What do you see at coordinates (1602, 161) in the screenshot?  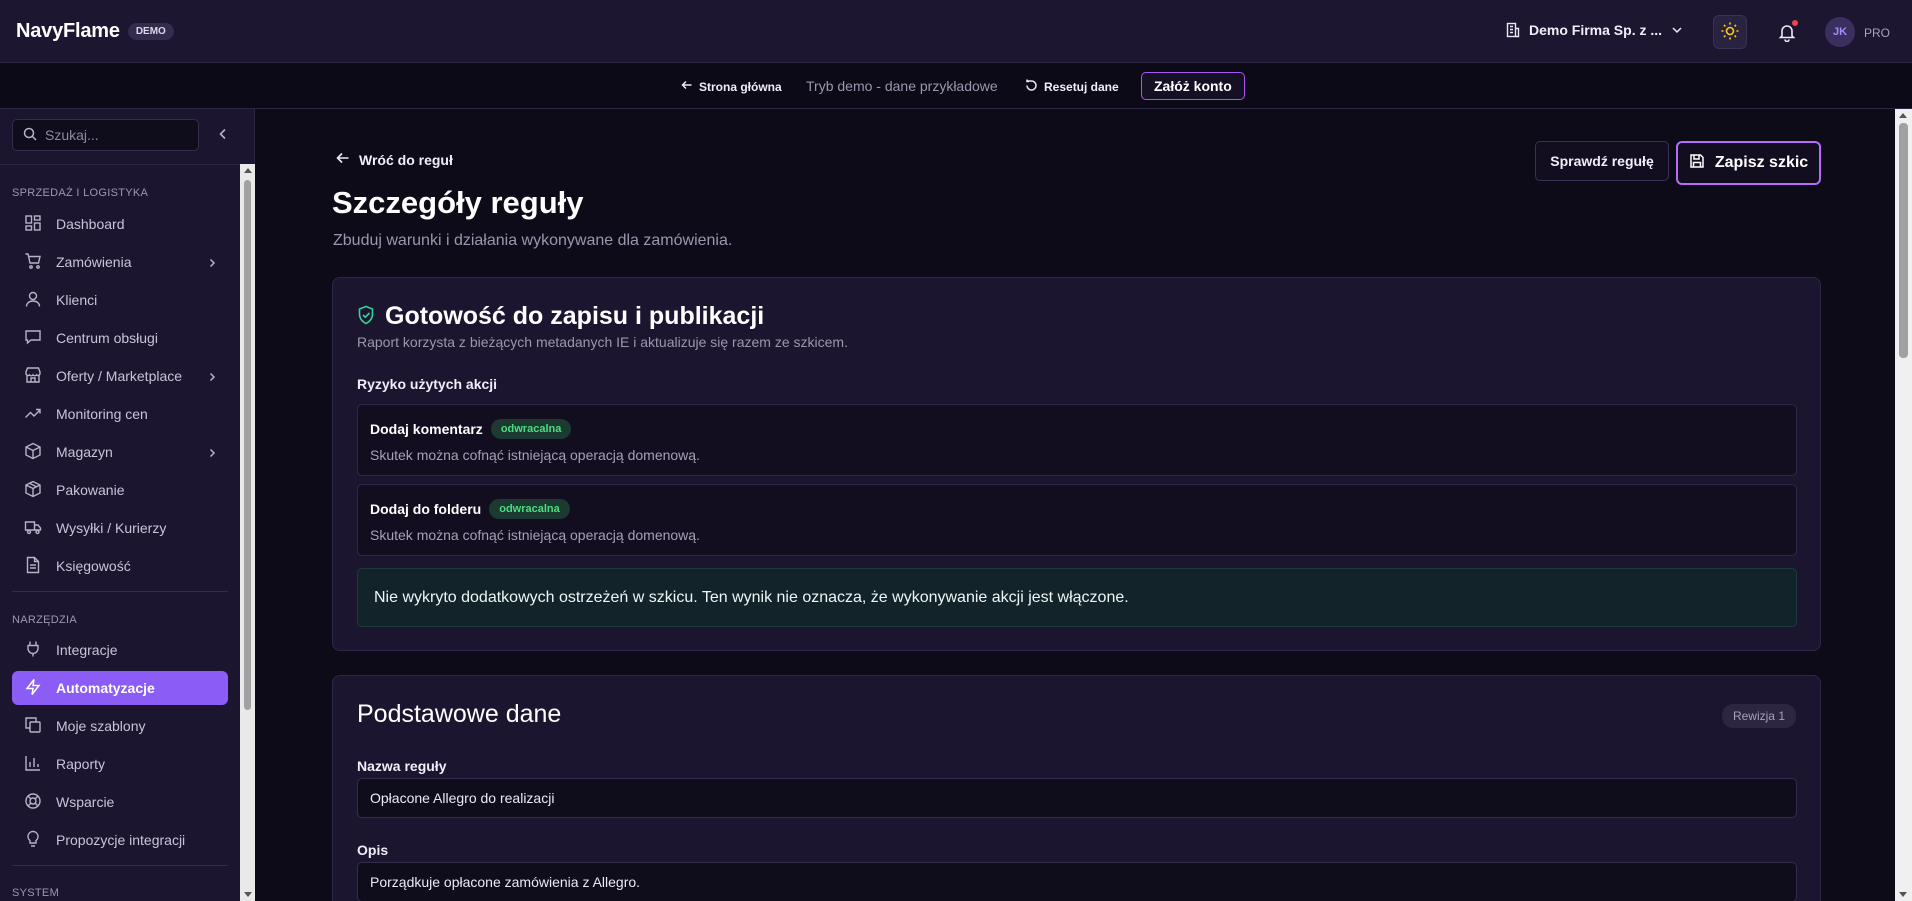 I see `check-rule-button: Sprawdź regułę` at bounding box center [1602, 161].